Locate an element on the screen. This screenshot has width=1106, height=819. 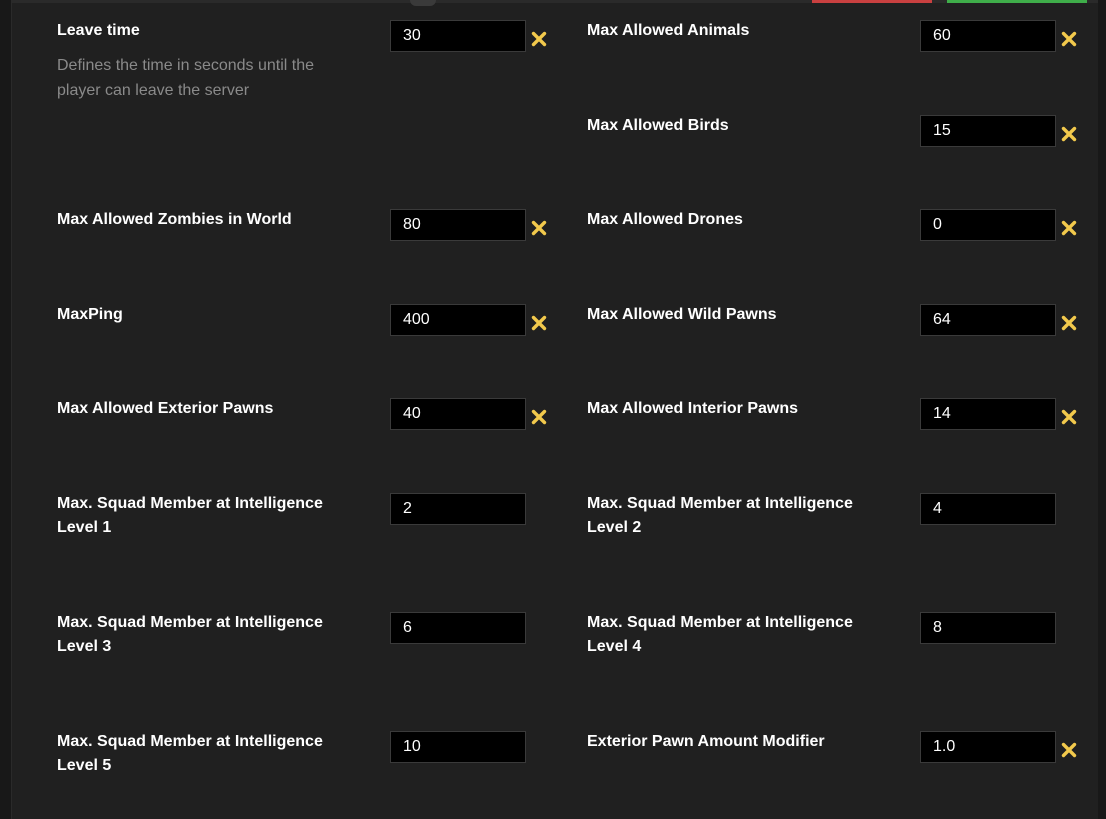
max-allowed-exterior-pawns-label: Max Allowed Exterior Pawns is located at coordinates (165, 408).